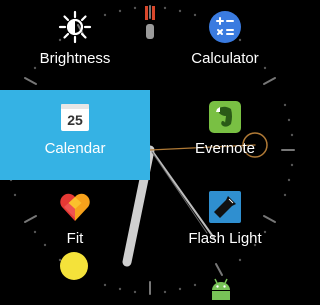 The height and width of the screenshot is (305, 320). Describe the element at coordinates (75, 27) in the screenshot. I see `brightness-icon` at that location.